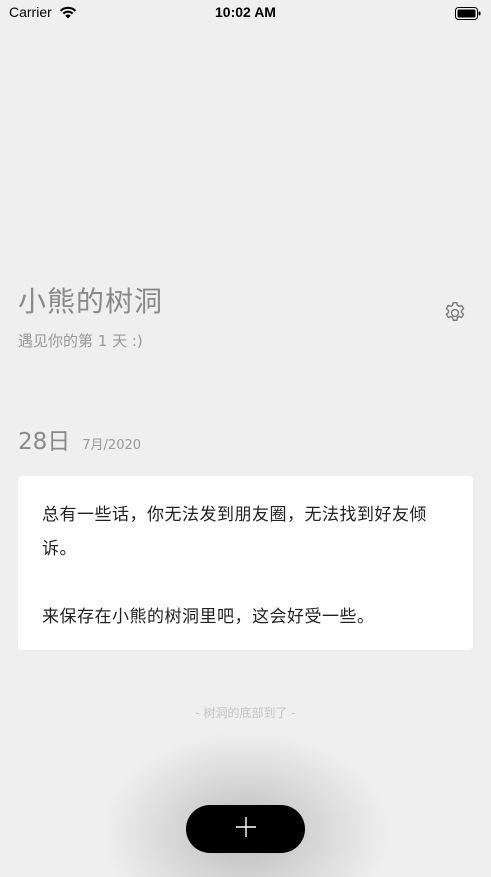 This screenshot has height=877, width=491. I want to click on settings-button, so click(455, 315).